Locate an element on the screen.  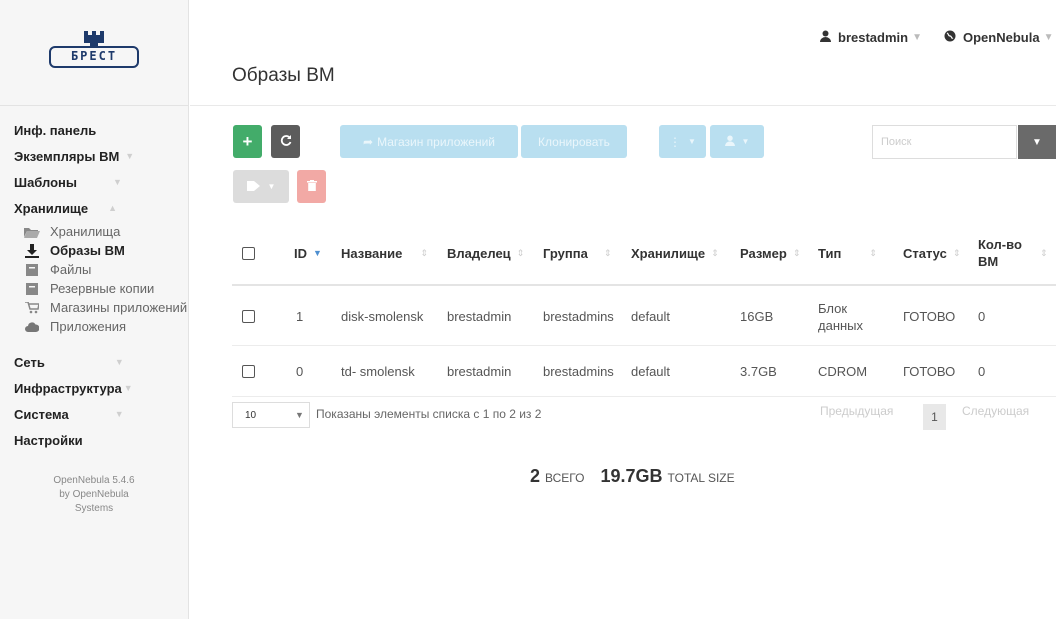
search-options-button: ▼ is located at coordinates (1037, 142).